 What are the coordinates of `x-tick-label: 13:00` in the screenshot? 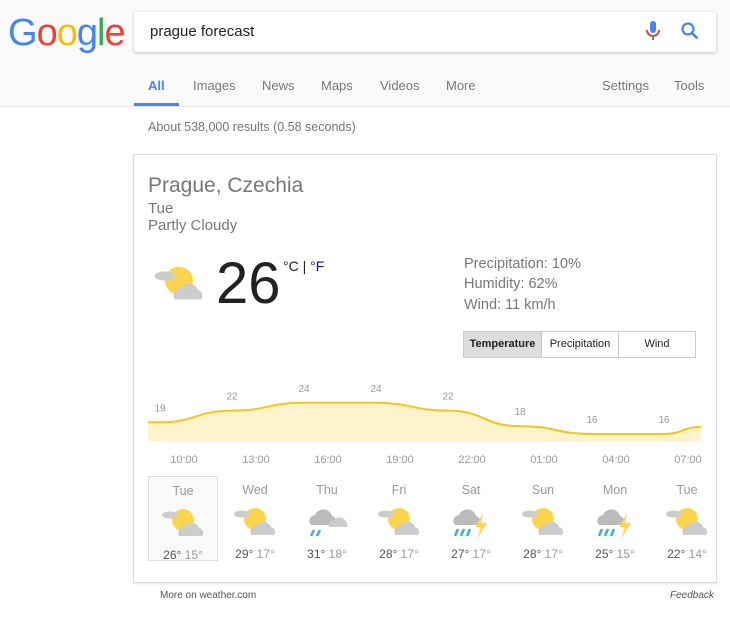 It's located at (256, 460).